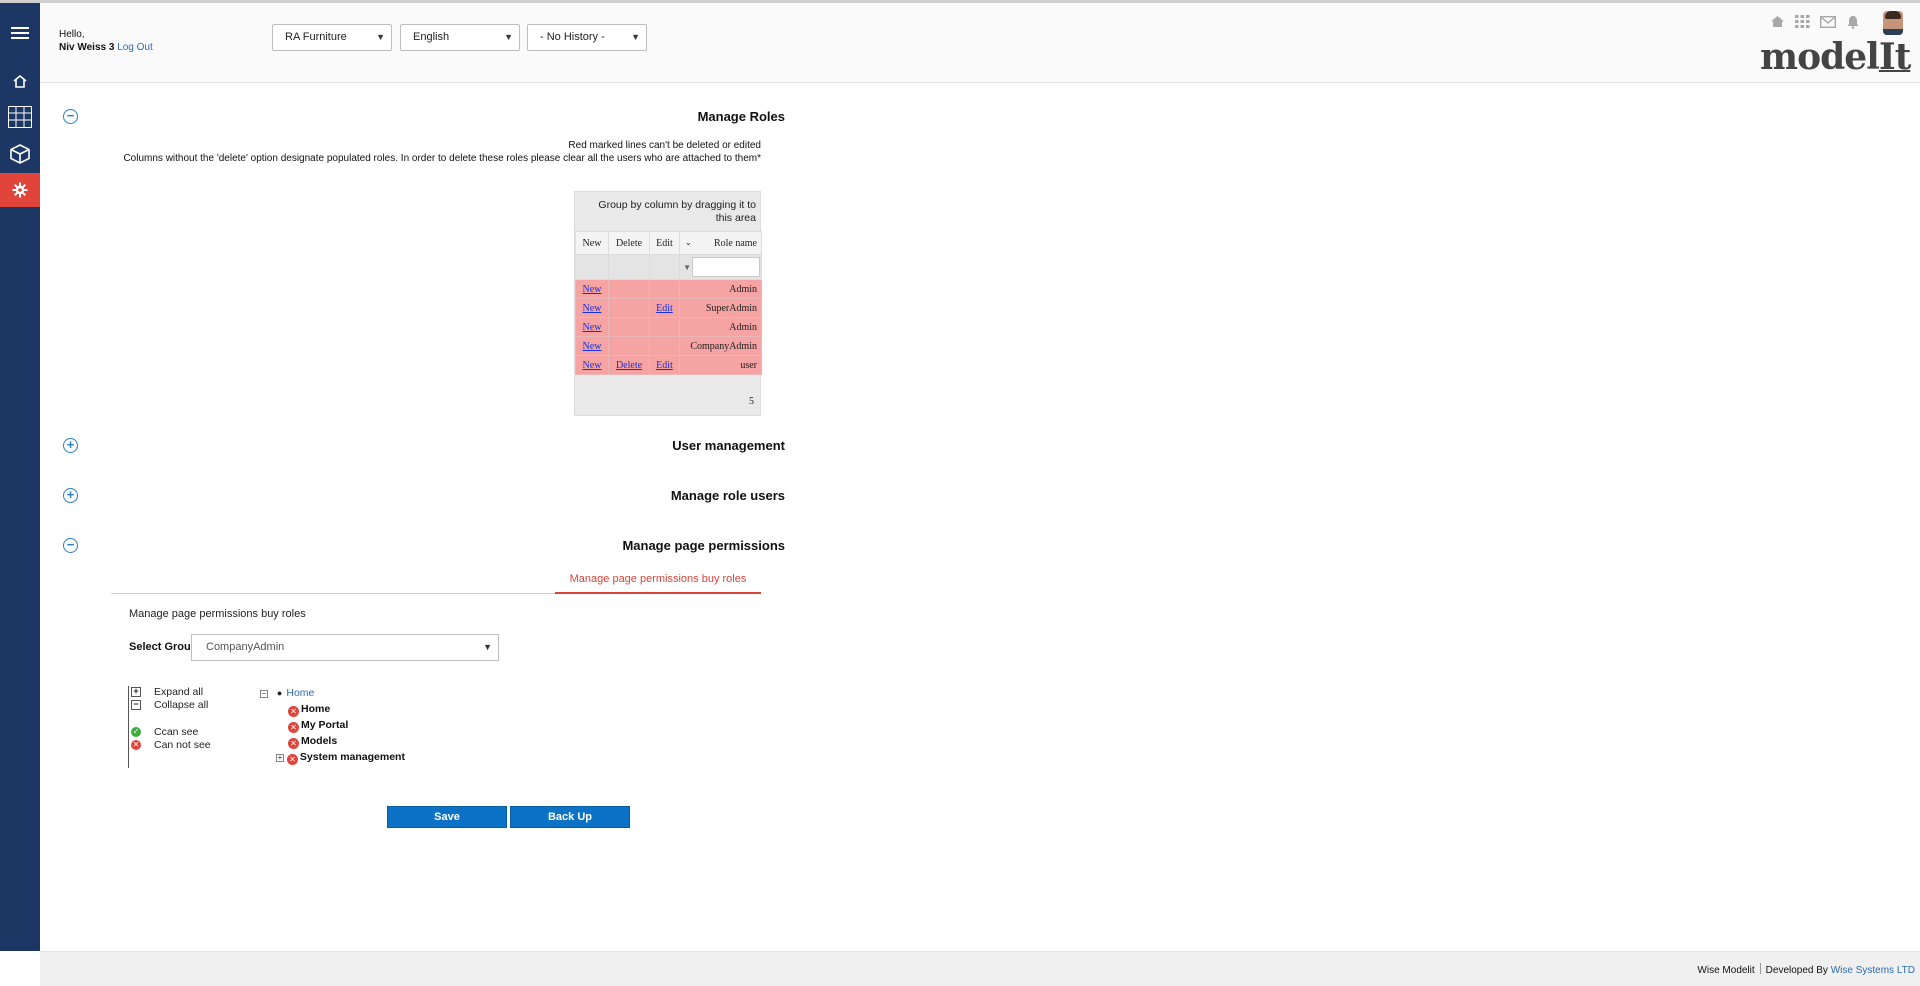 The width and height of the screenshot is (1920, 986). What do you see at coordinates (70, 116) in the screenshot?
I see `collapse-roles-icon: −` at bounding box center [70, 116].